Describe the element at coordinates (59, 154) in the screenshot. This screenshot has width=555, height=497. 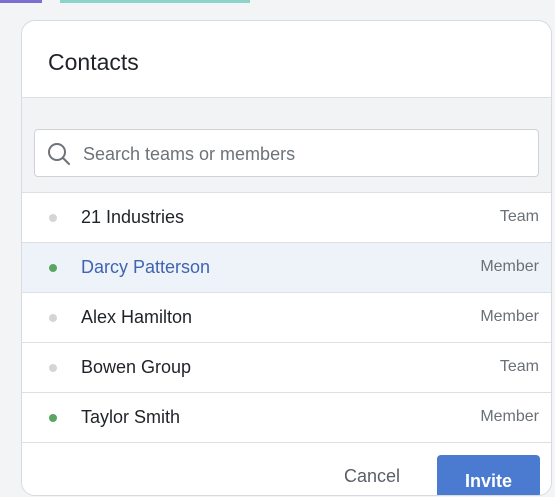
I see `search-icon` at that location.